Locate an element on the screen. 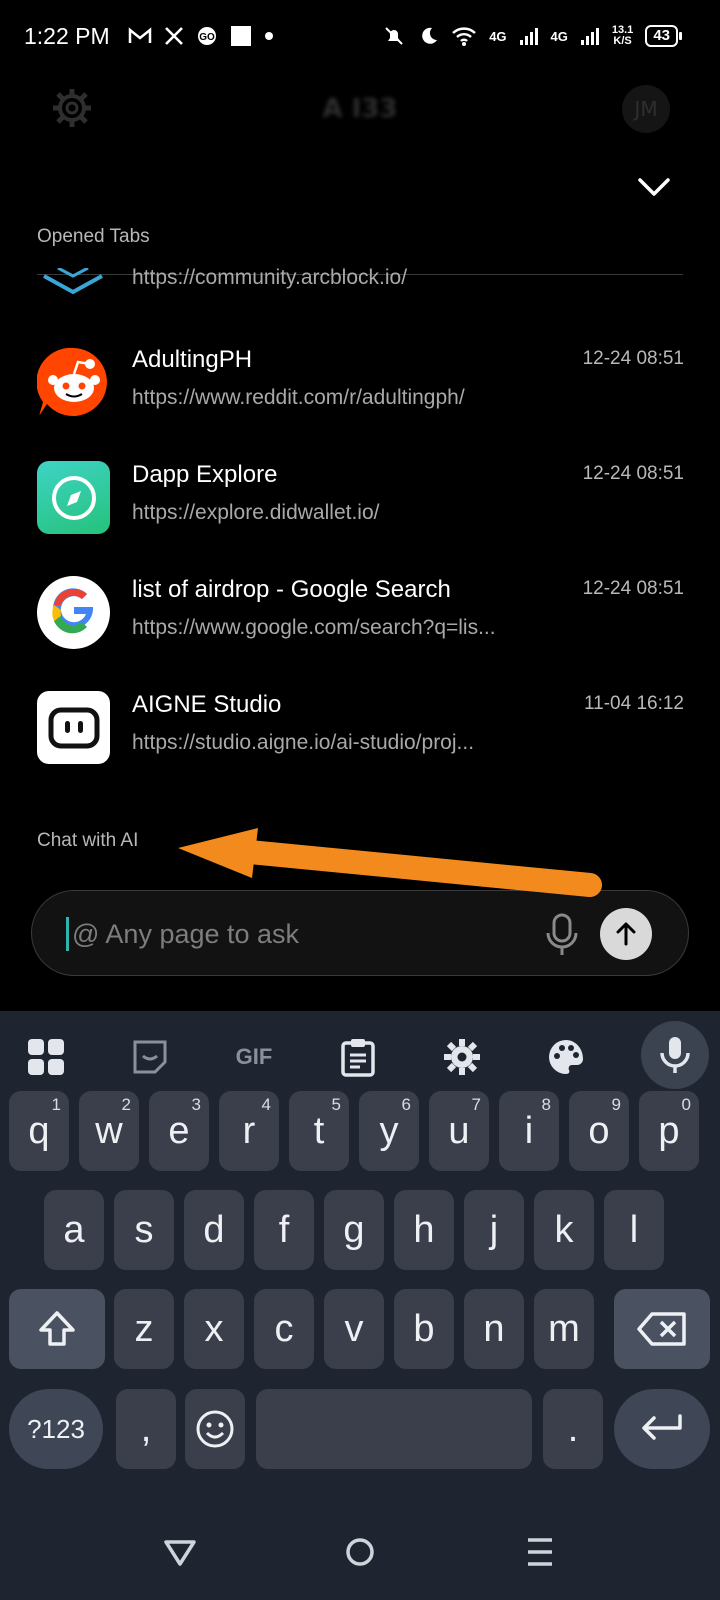  svg-text: GO is located at coordinates (207, 37).